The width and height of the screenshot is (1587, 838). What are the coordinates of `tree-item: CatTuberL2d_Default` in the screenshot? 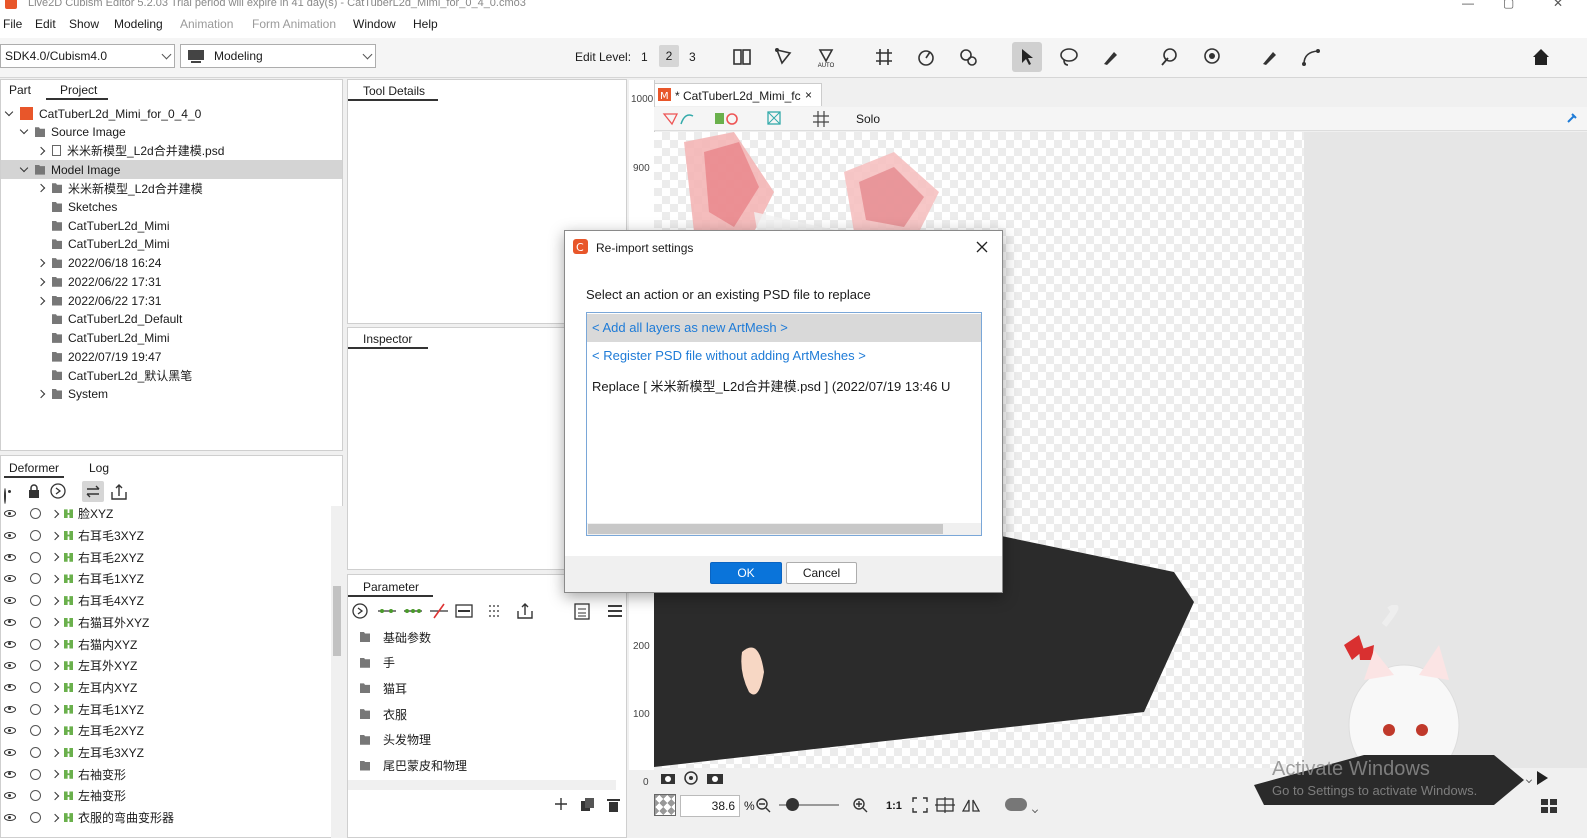 It's located at (171, 319).